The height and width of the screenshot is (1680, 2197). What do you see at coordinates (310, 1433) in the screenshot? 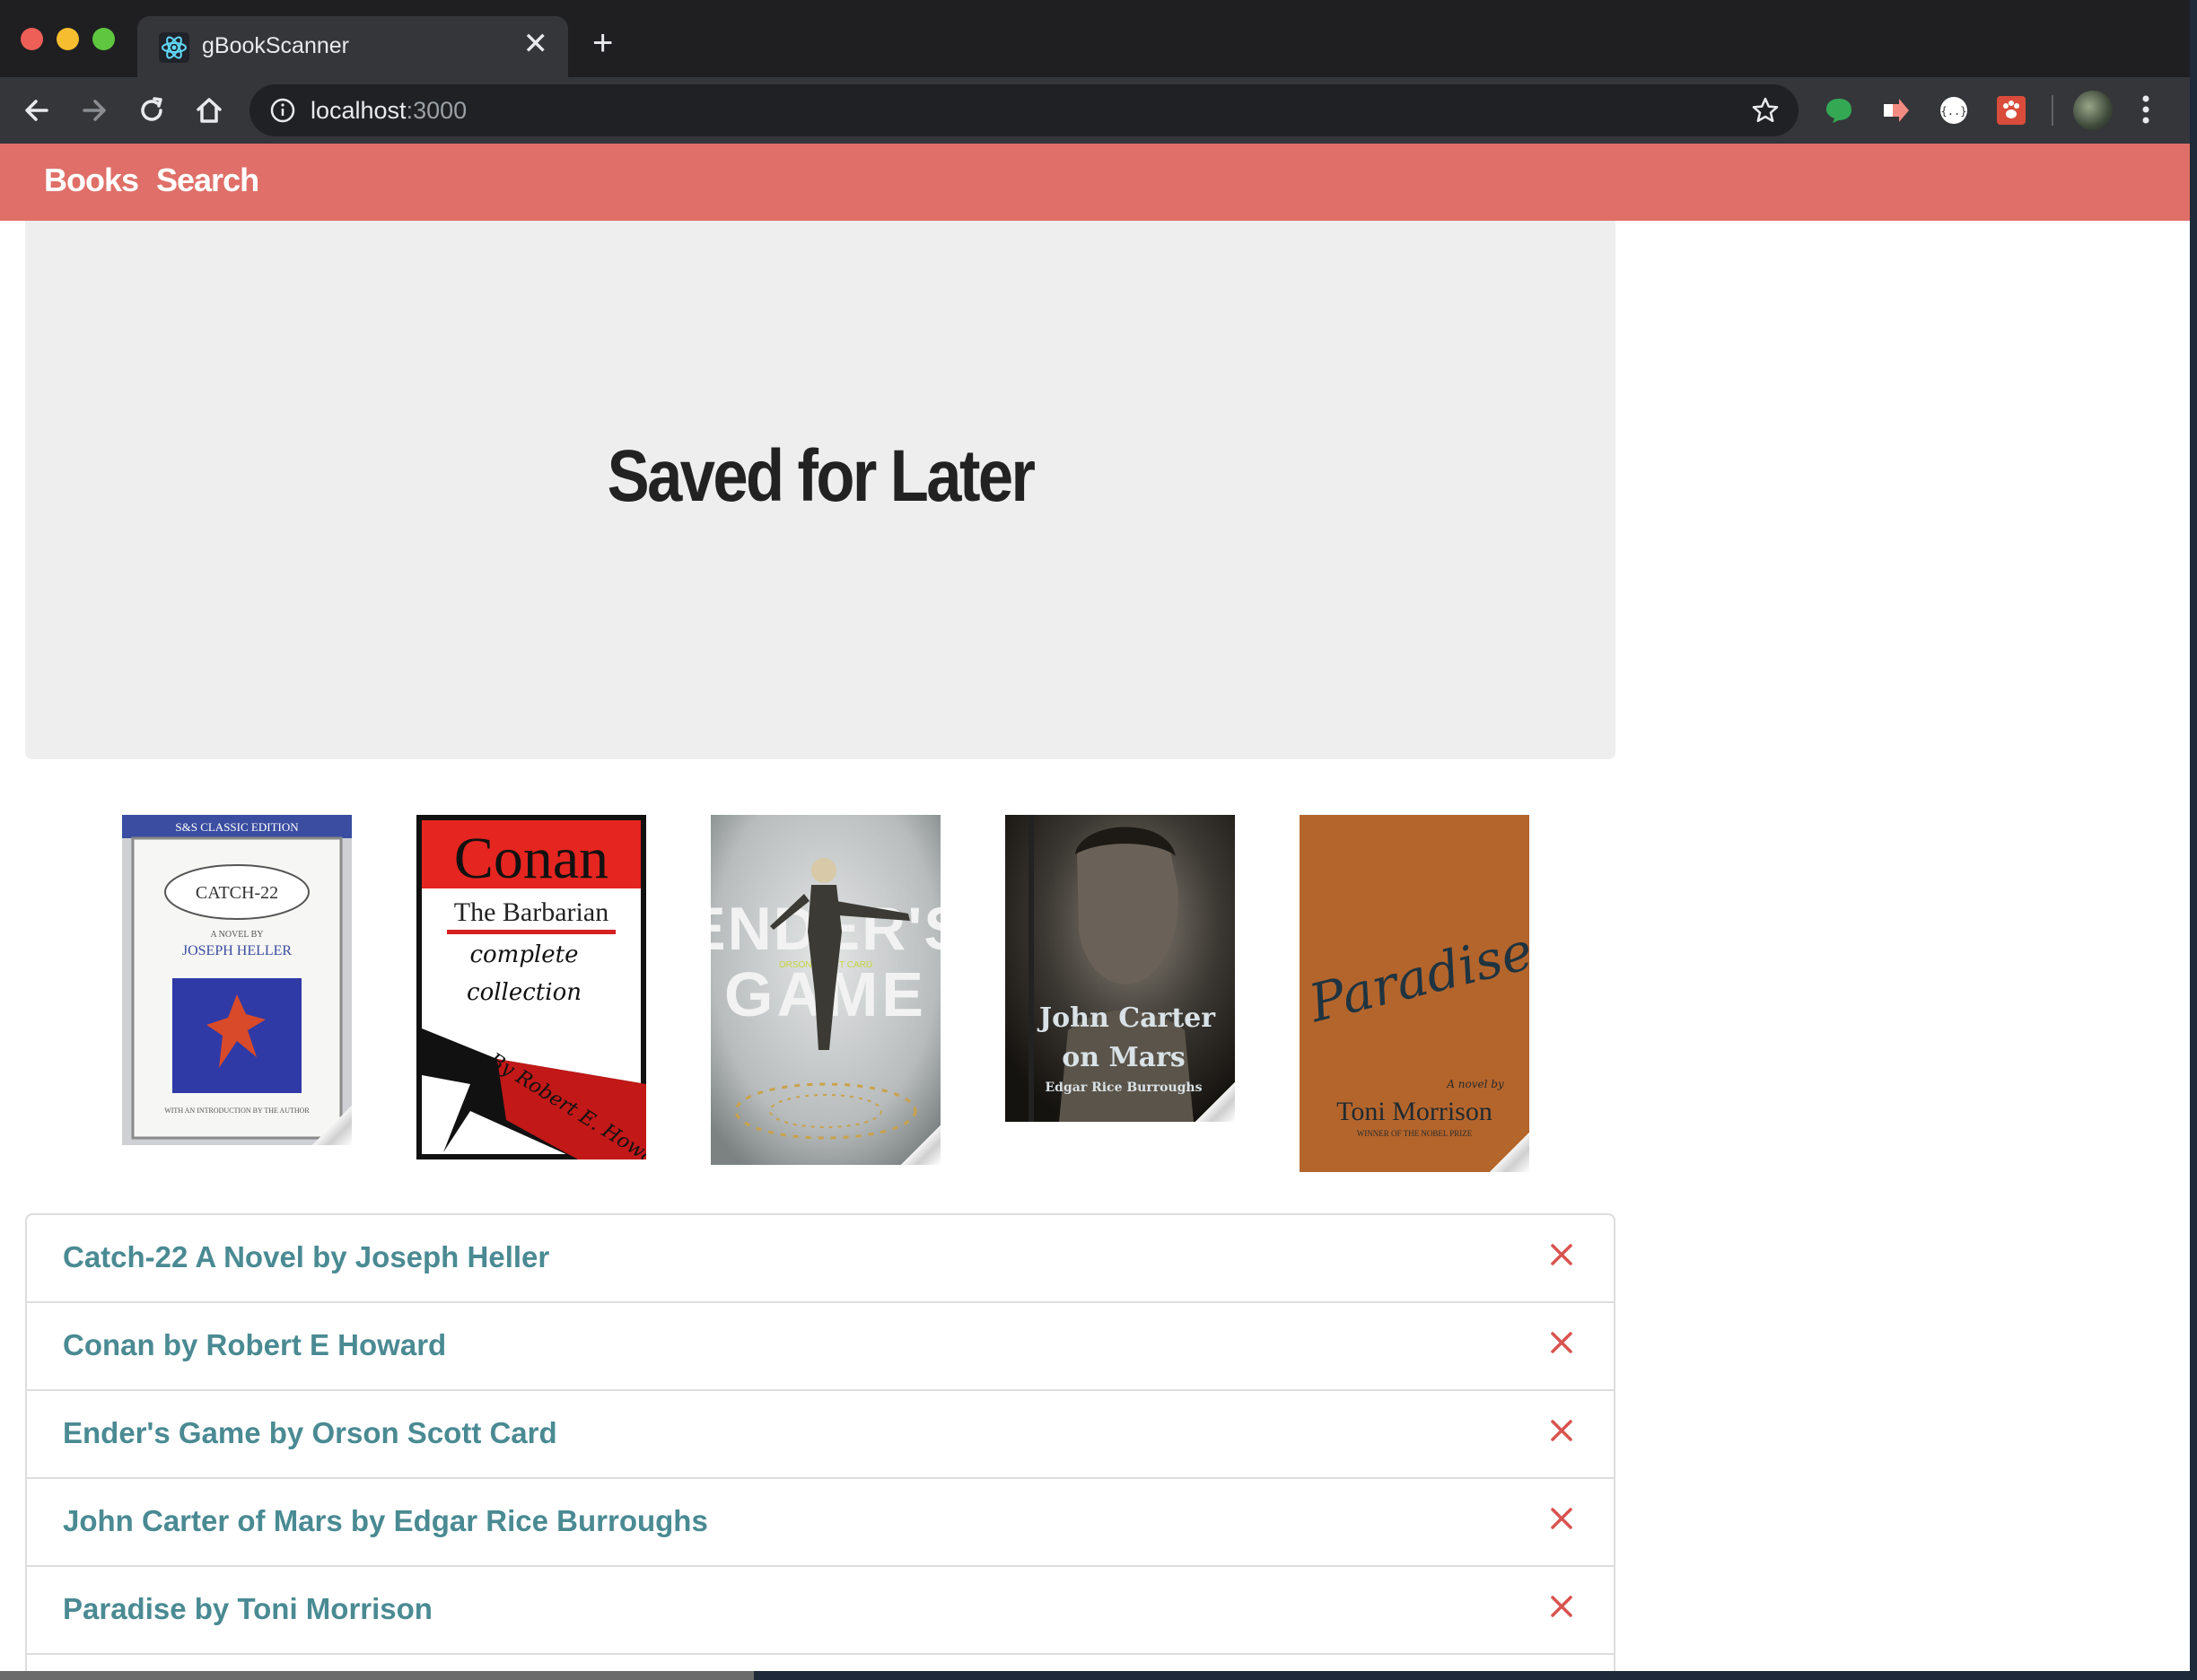
I see `book-title-link: Ender's Game by Orson Scott Card` at bounding box center [310, 1433].